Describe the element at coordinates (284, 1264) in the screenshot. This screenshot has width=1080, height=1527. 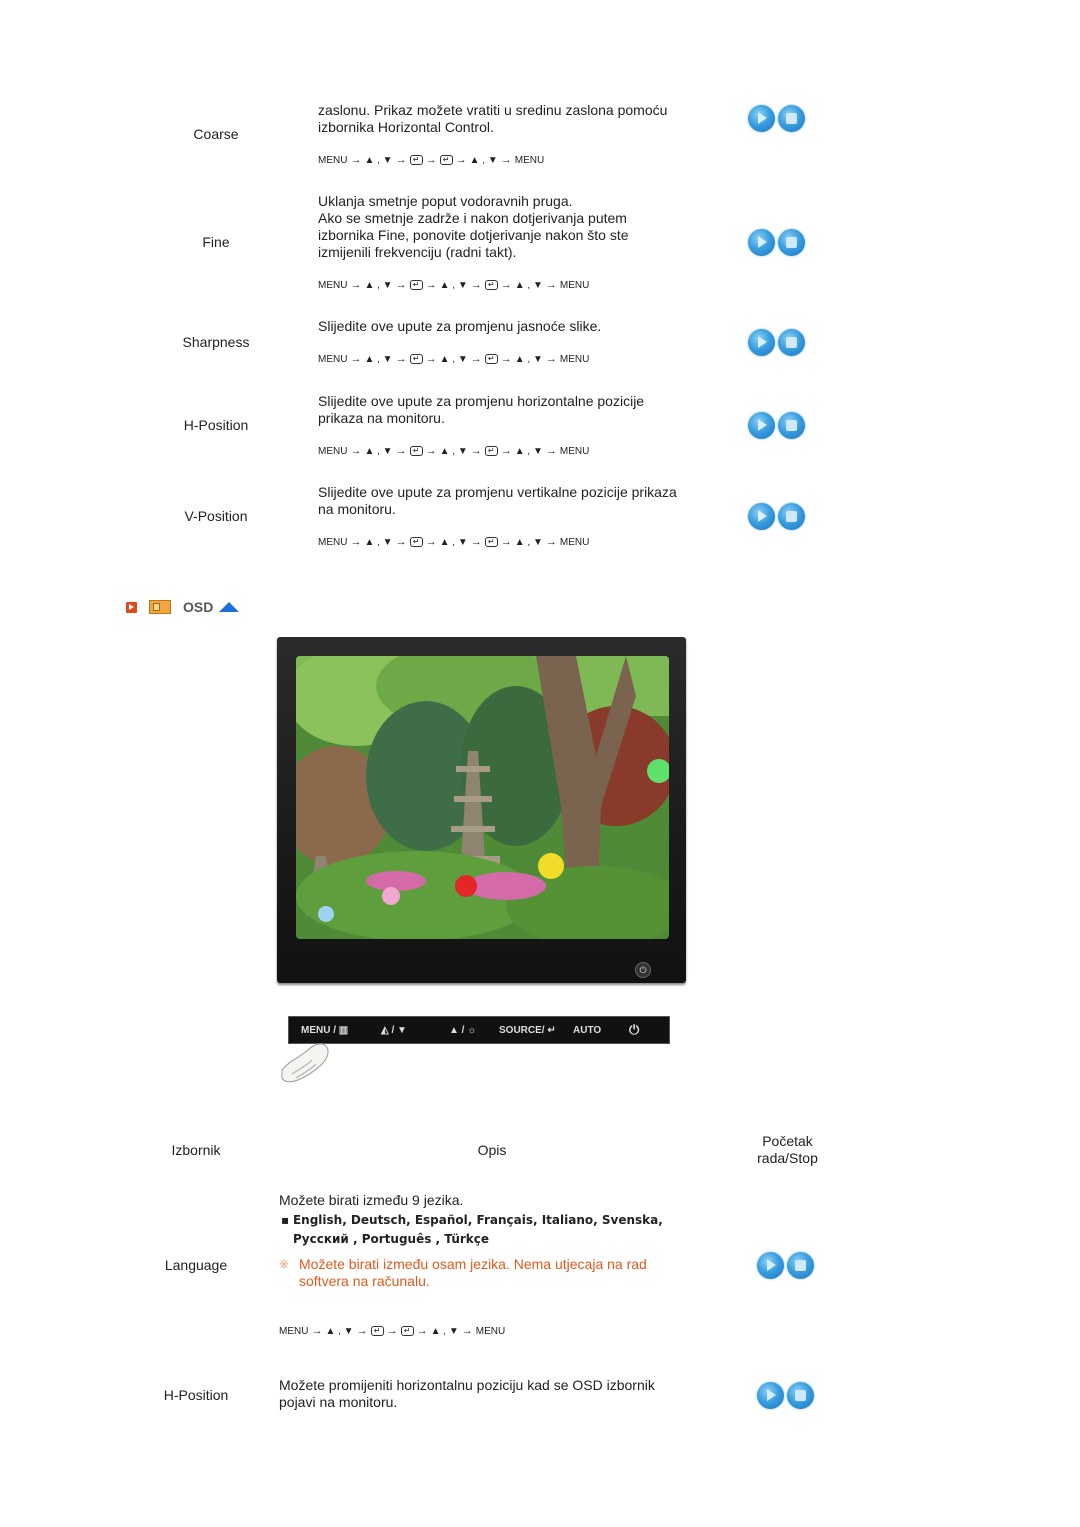
I see `note-symbol-icon: ※` at that location.